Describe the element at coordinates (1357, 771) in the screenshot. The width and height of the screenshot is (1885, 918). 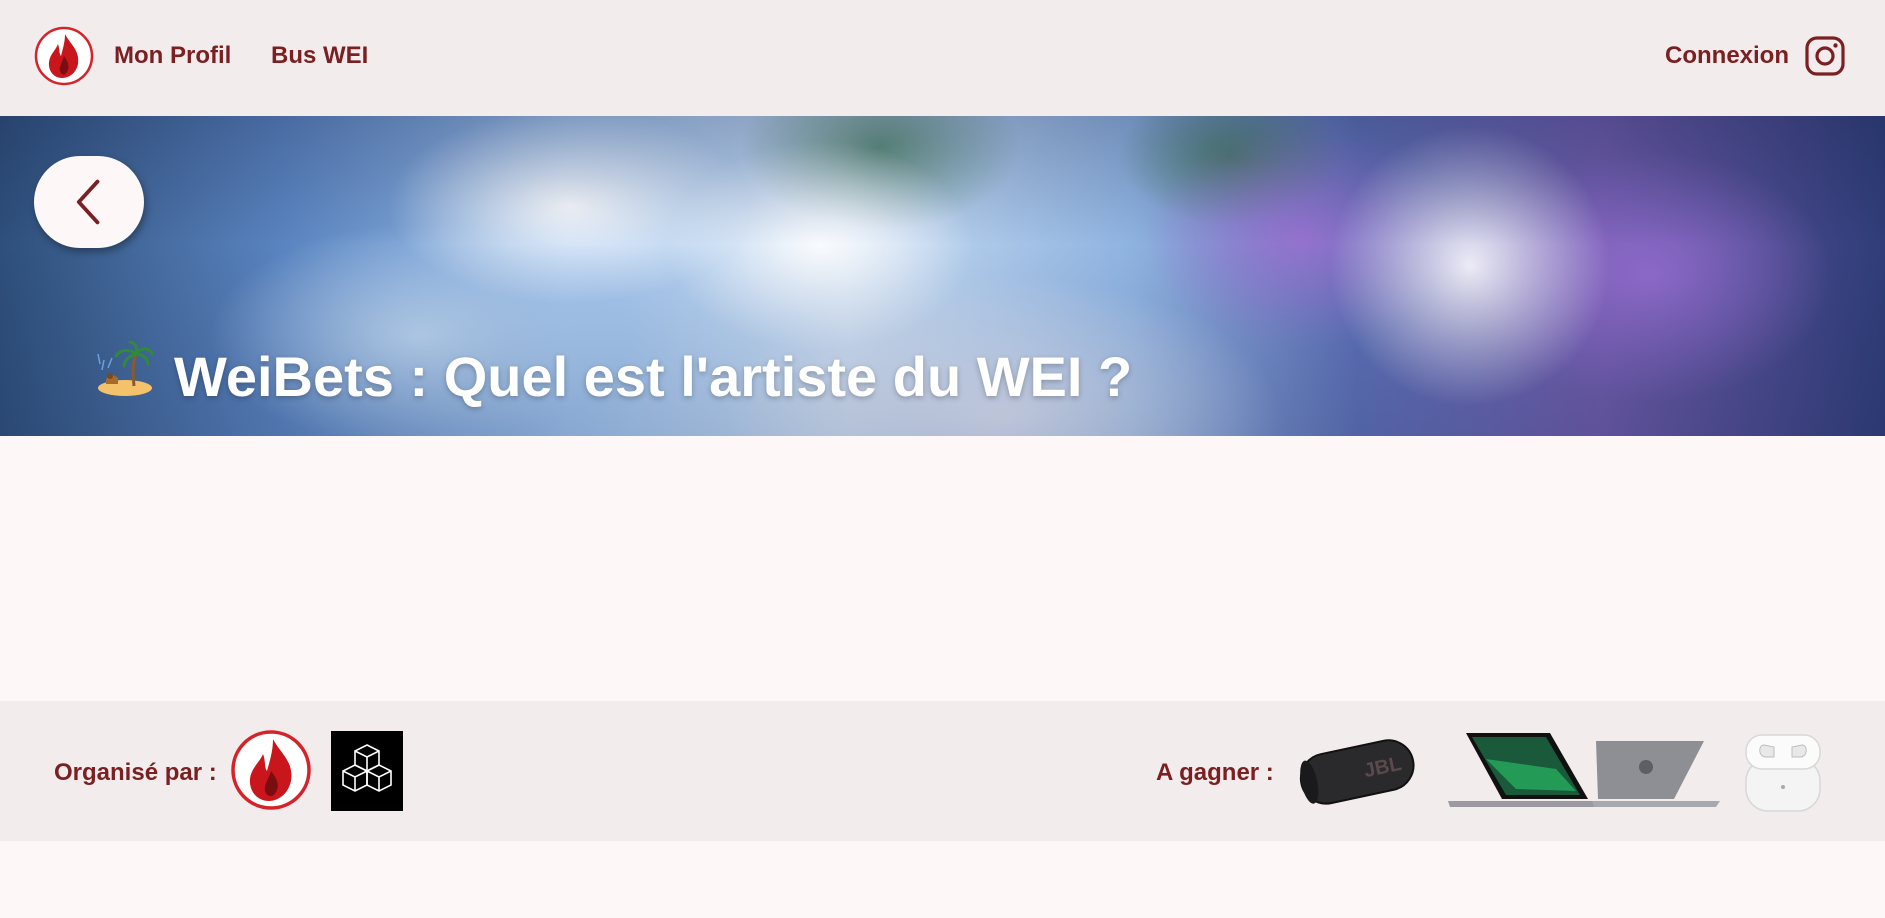
I see `speaker-prize-image: JBL` at that location.